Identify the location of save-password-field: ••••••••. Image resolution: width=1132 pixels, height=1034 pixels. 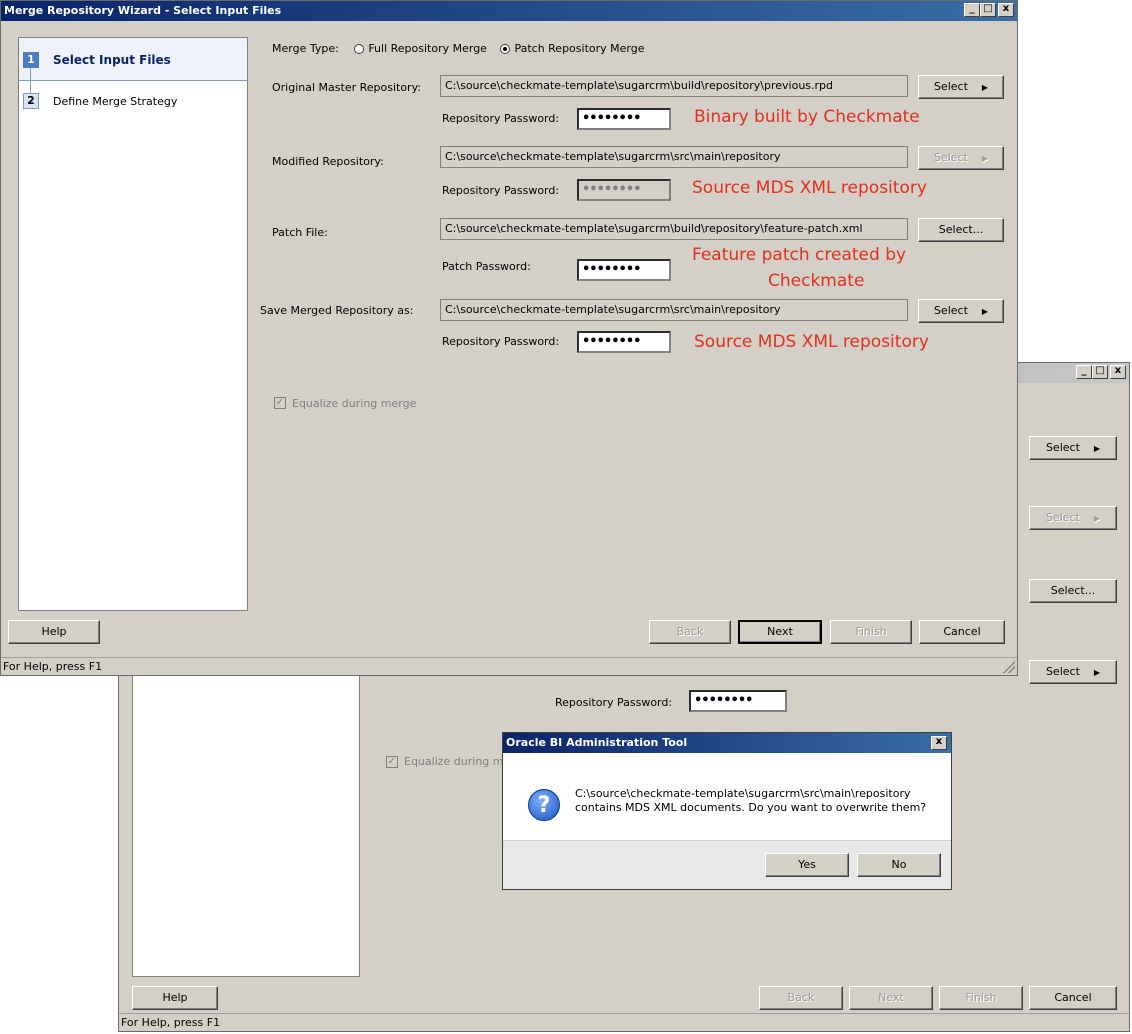
(624, 342).